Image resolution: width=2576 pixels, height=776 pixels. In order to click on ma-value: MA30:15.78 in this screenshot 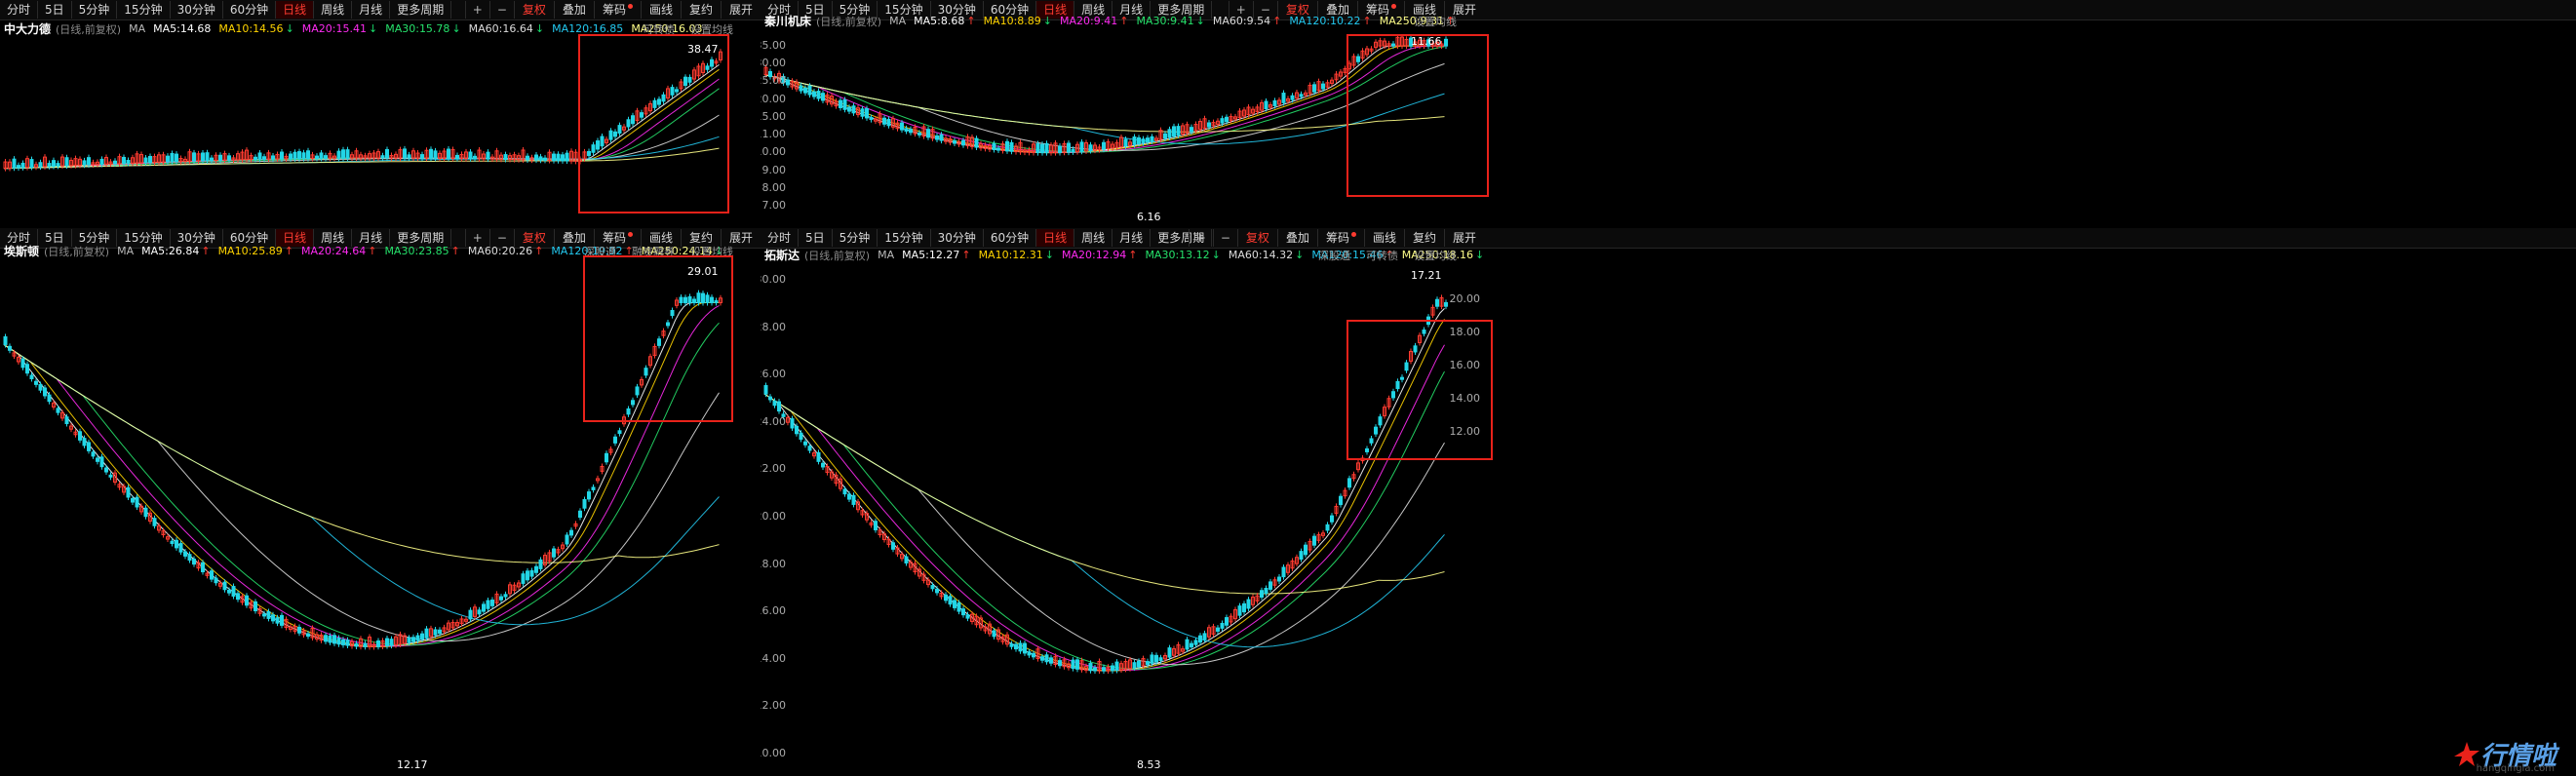, I will do `click(417, 28)`.